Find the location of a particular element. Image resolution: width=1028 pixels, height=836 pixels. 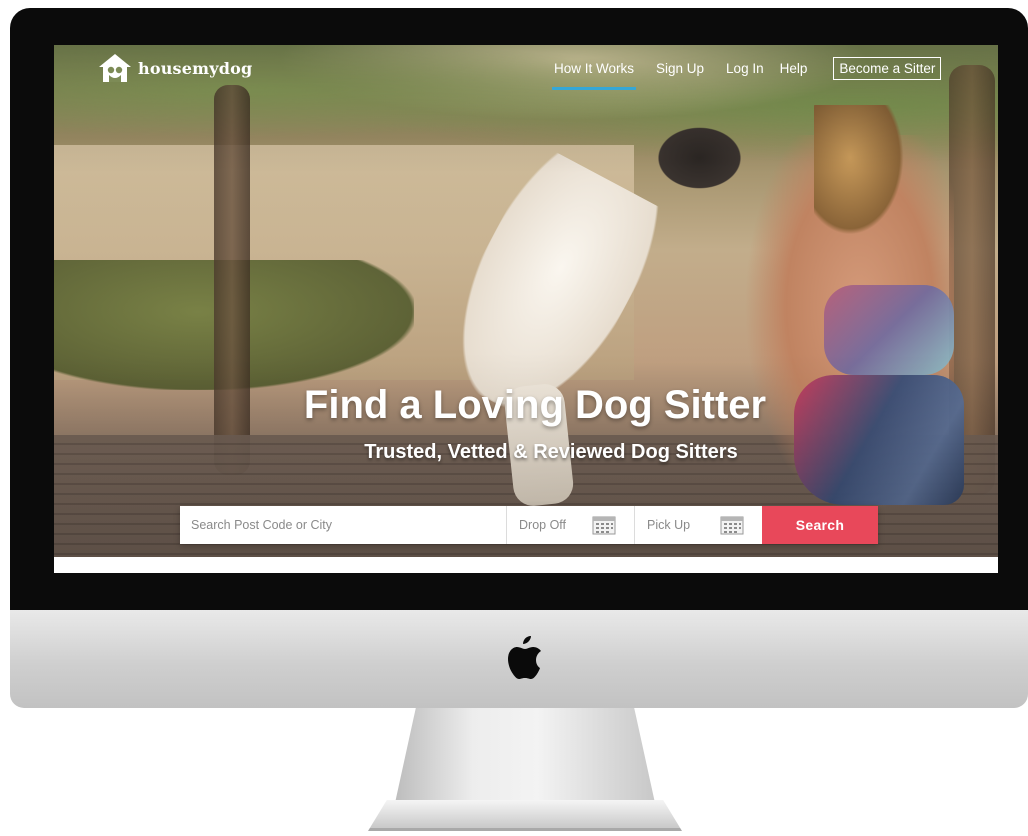

location-search-input is located at coordinates (343, 525).